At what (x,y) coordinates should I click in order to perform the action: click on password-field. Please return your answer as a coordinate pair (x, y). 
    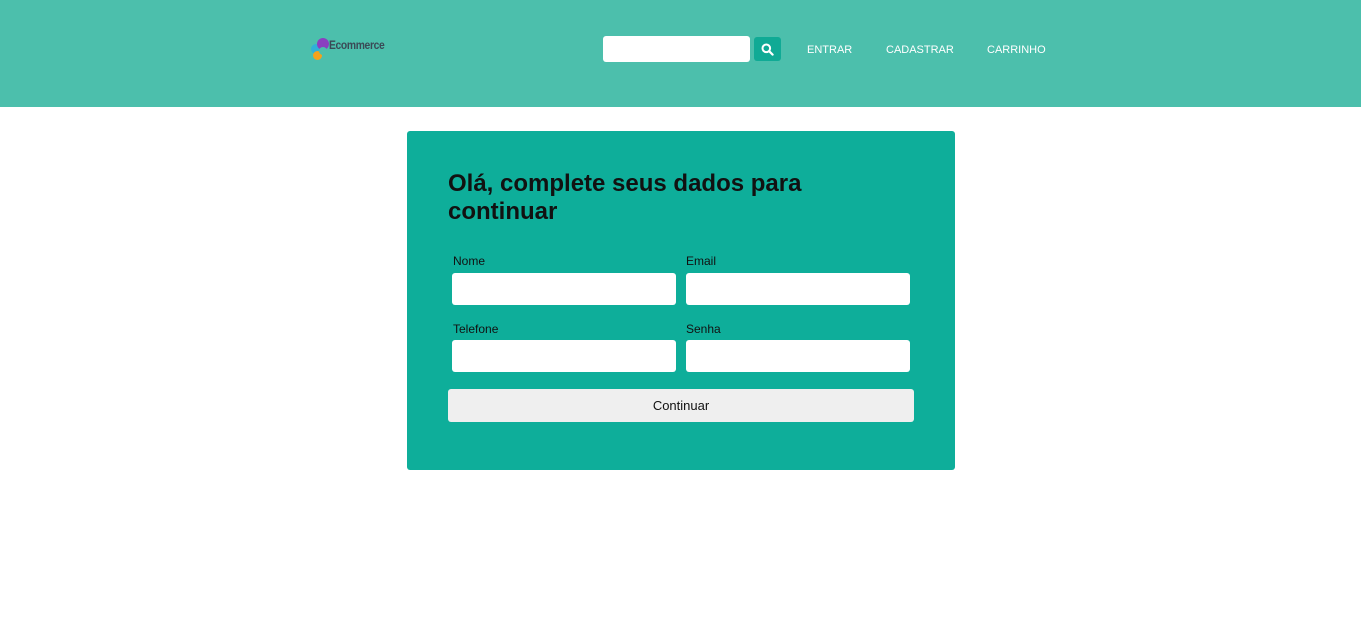
    Looking at the image, I should click on (798, 356).